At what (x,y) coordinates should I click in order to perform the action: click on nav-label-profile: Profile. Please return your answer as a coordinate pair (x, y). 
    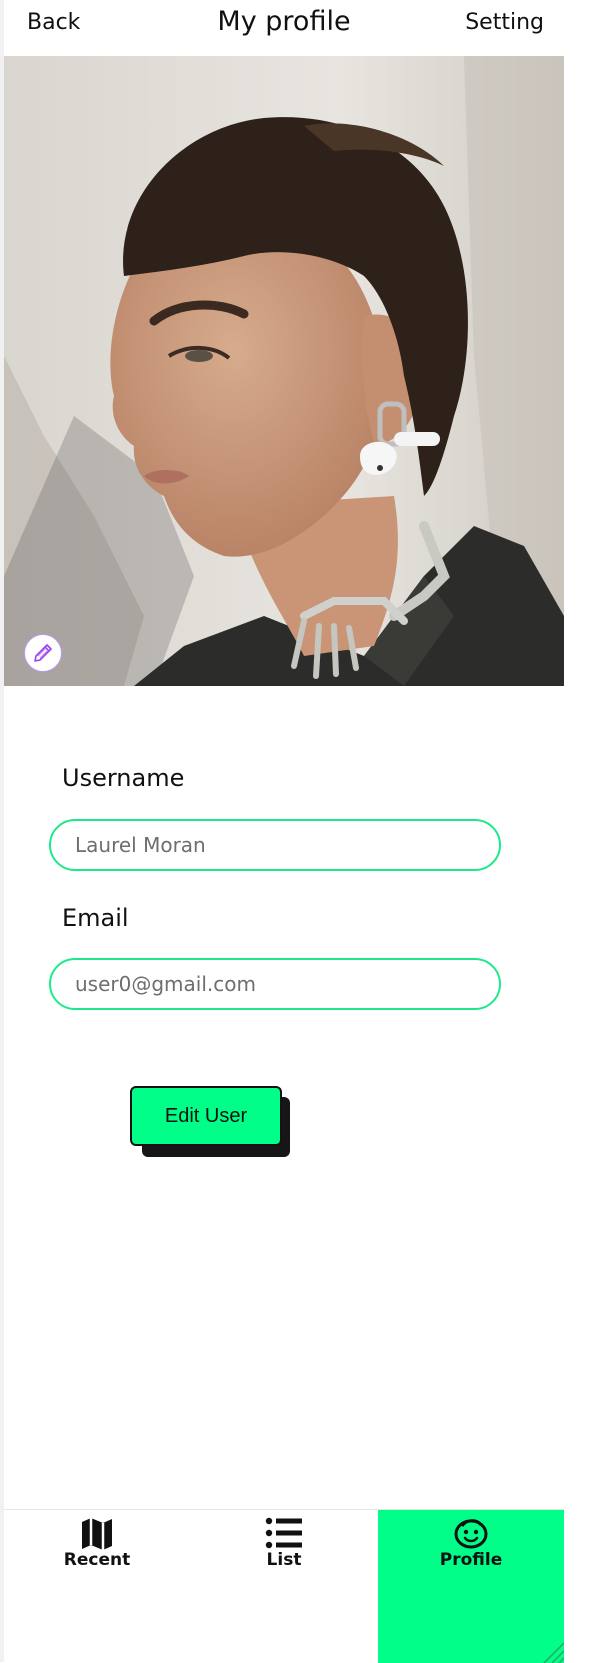
    Looking at the image, I should click on (471, 1560).